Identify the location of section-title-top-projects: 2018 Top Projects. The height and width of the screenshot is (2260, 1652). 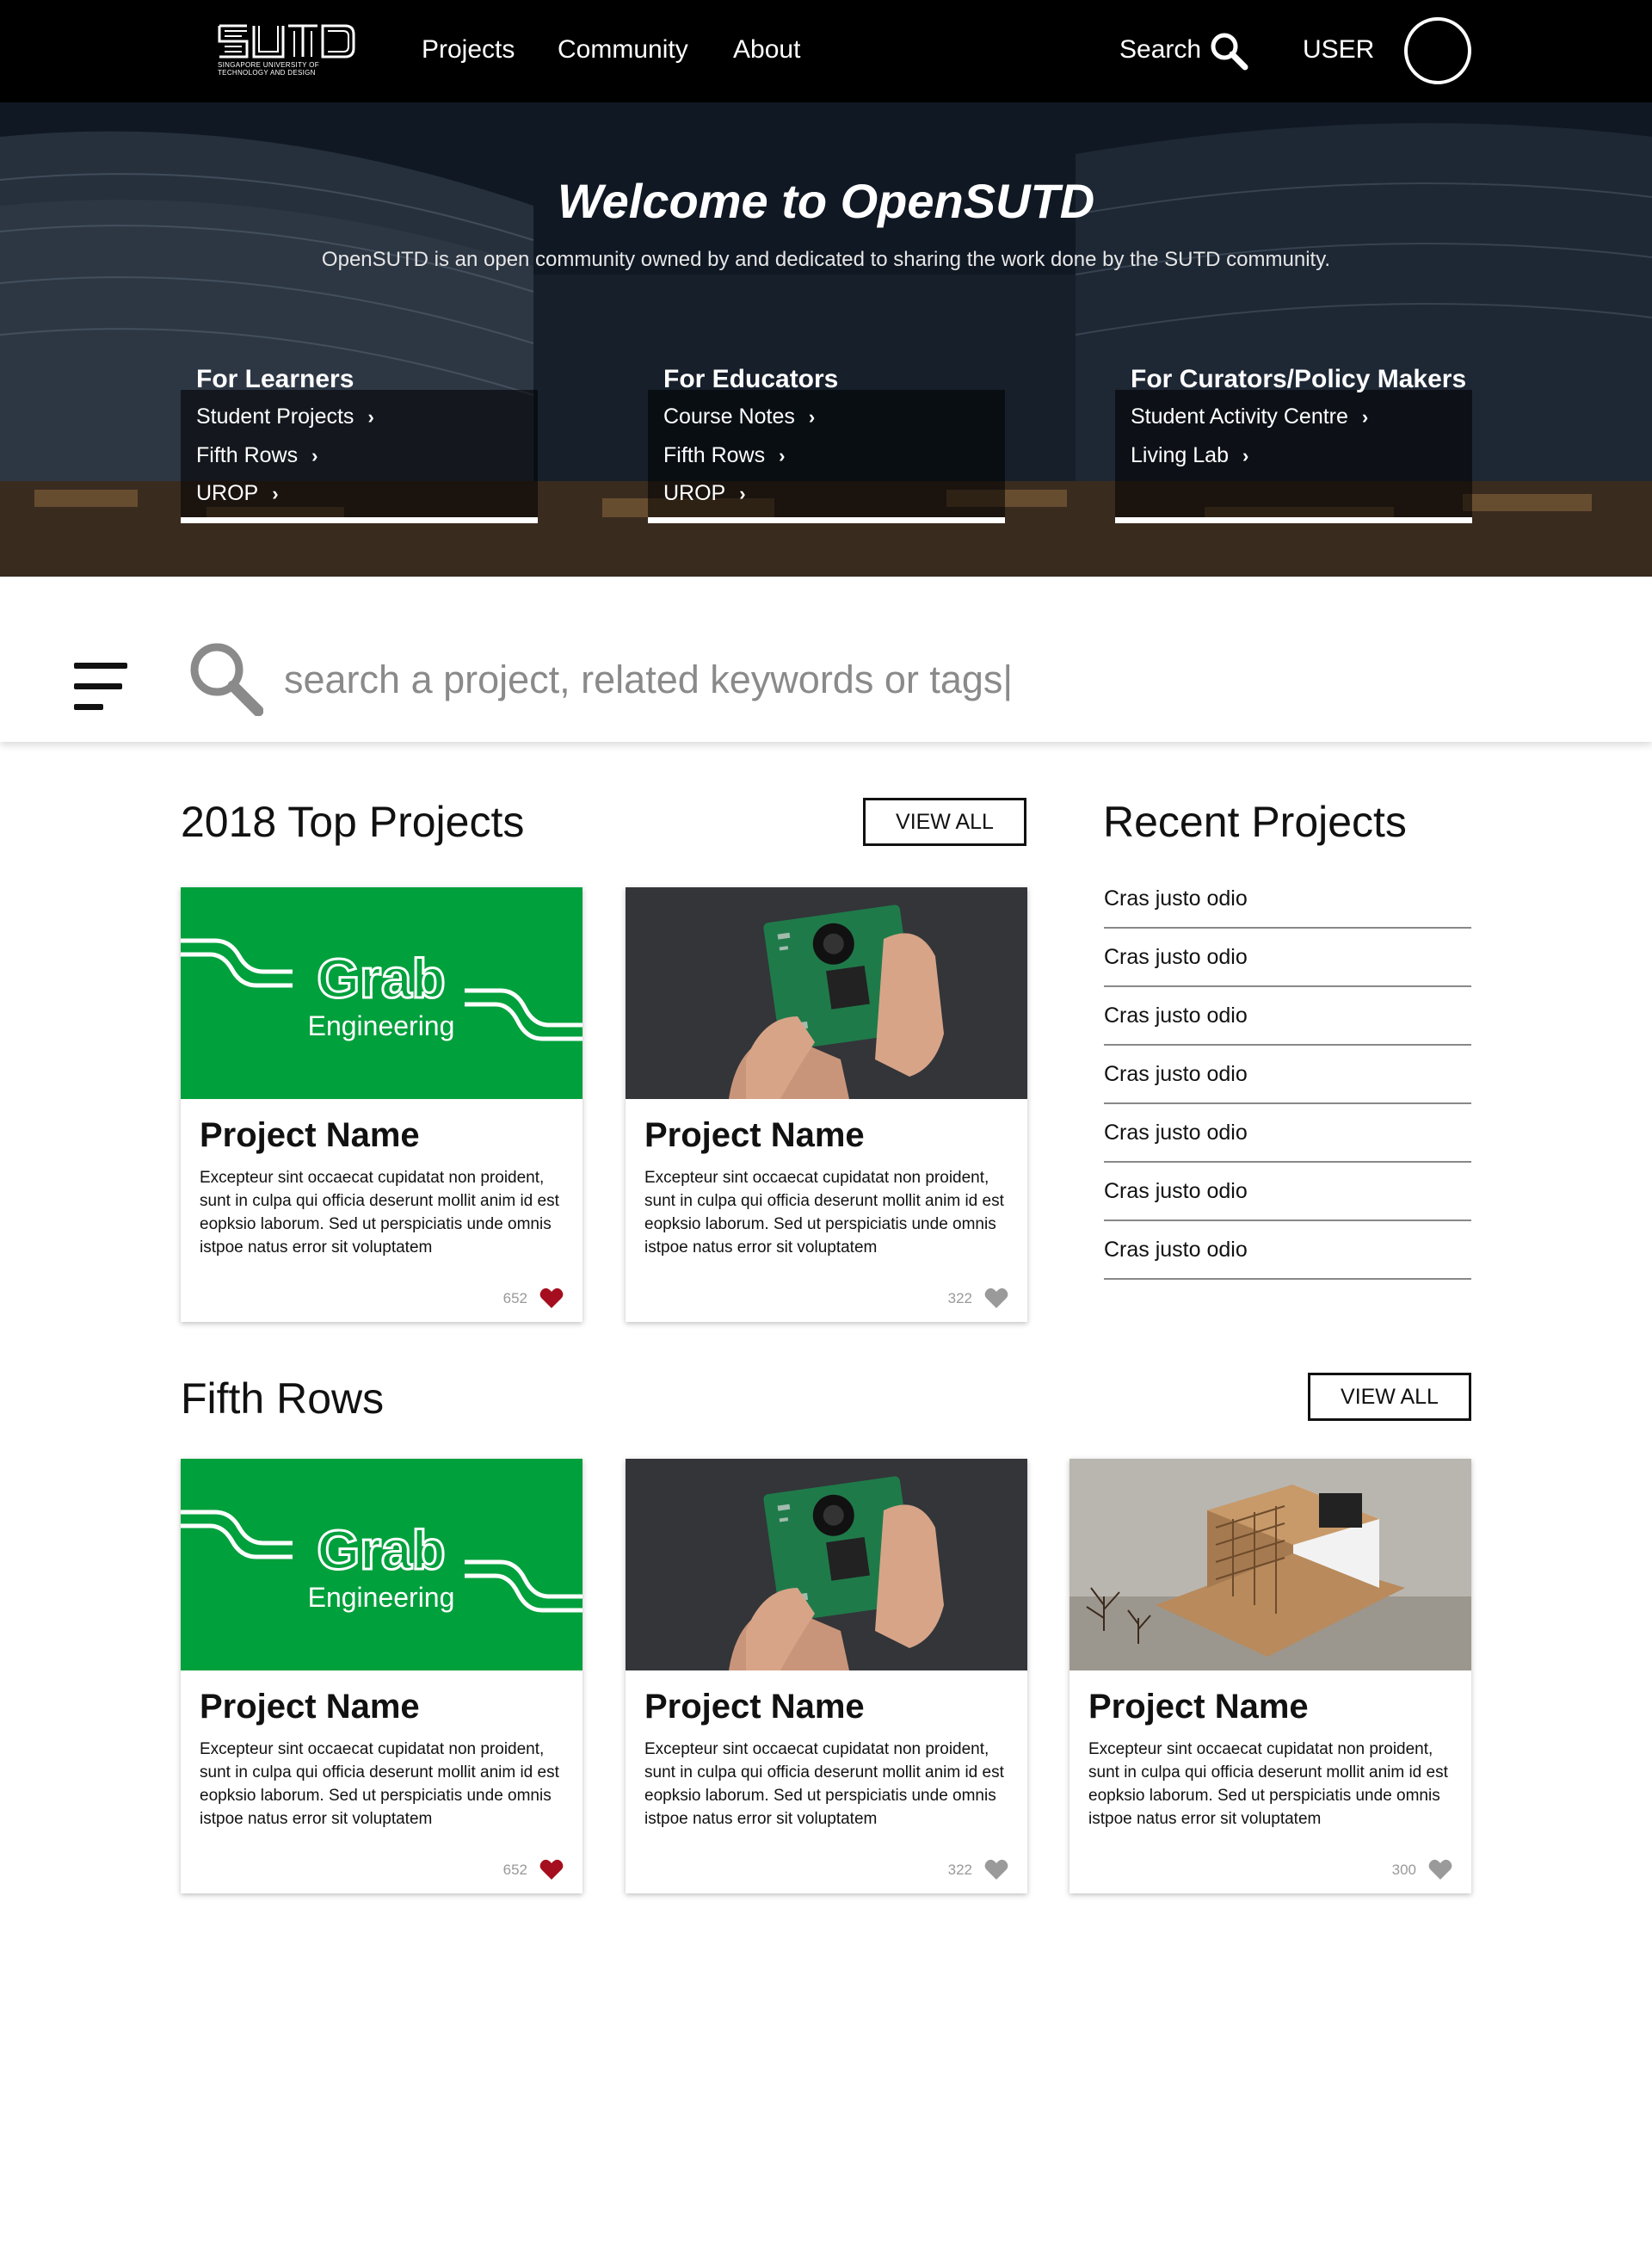
(353, 822).